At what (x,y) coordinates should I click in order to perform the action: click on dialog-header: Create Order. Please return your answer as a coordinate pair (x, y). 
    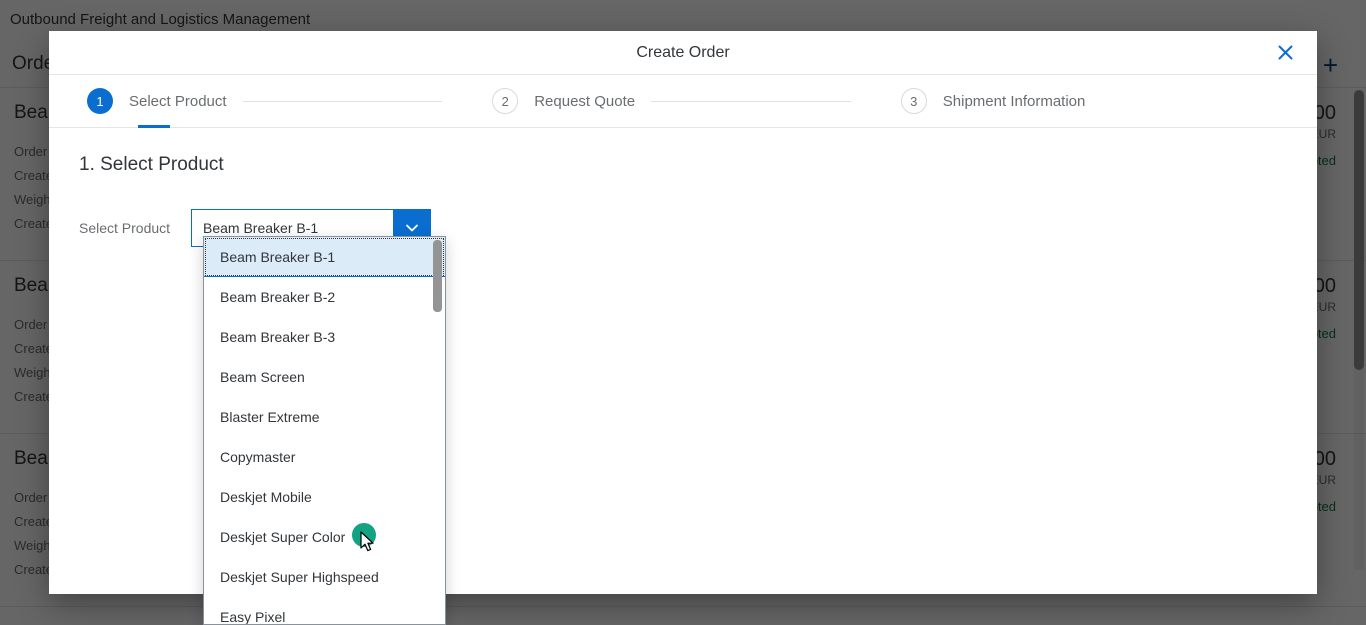
    Looking at the image, I should click on (683, 53).